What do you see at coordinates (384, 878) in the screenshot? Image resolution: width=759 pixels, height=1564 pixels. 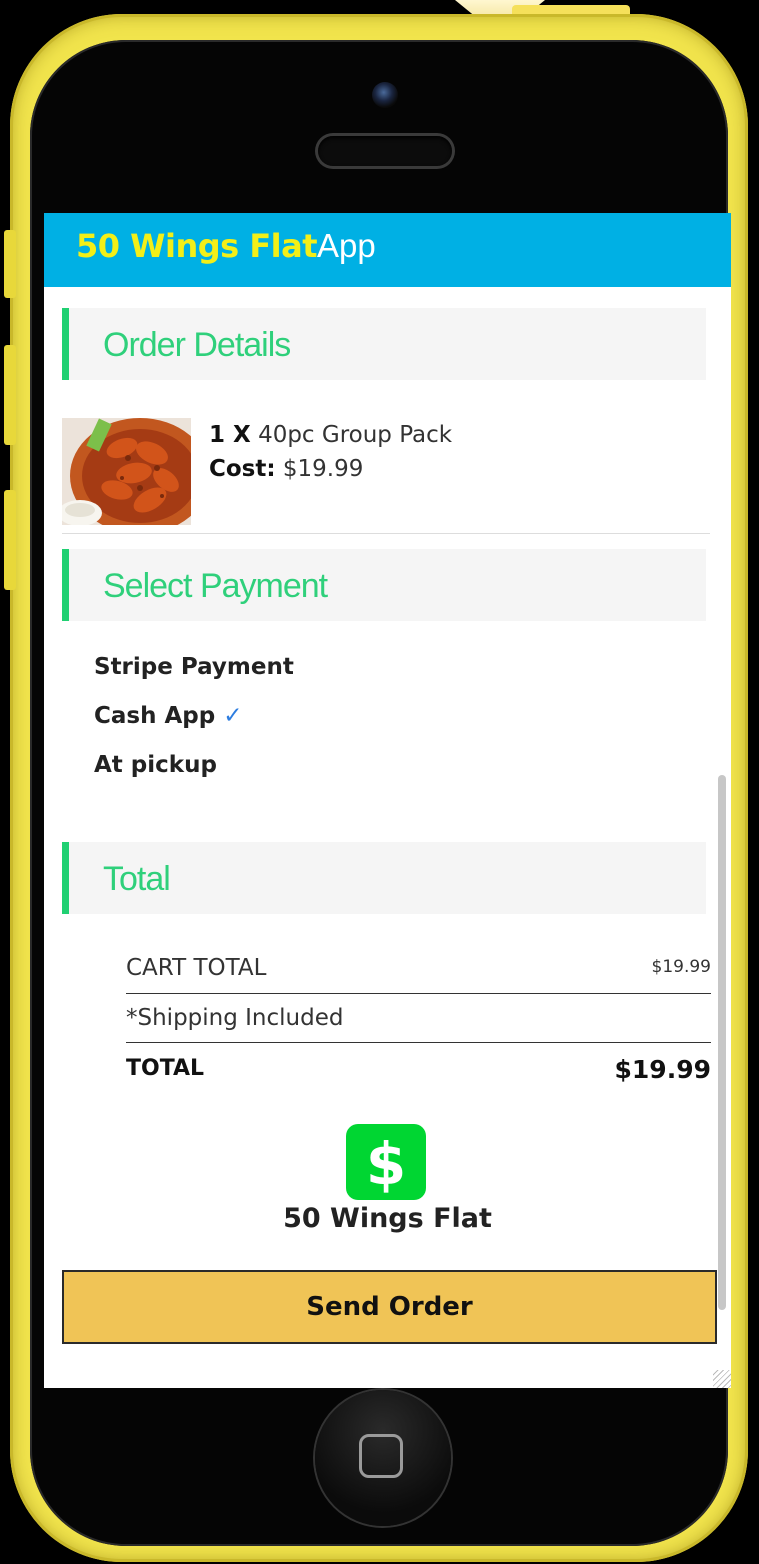 I see `total-header: Total` at bounding box center [384, 878].